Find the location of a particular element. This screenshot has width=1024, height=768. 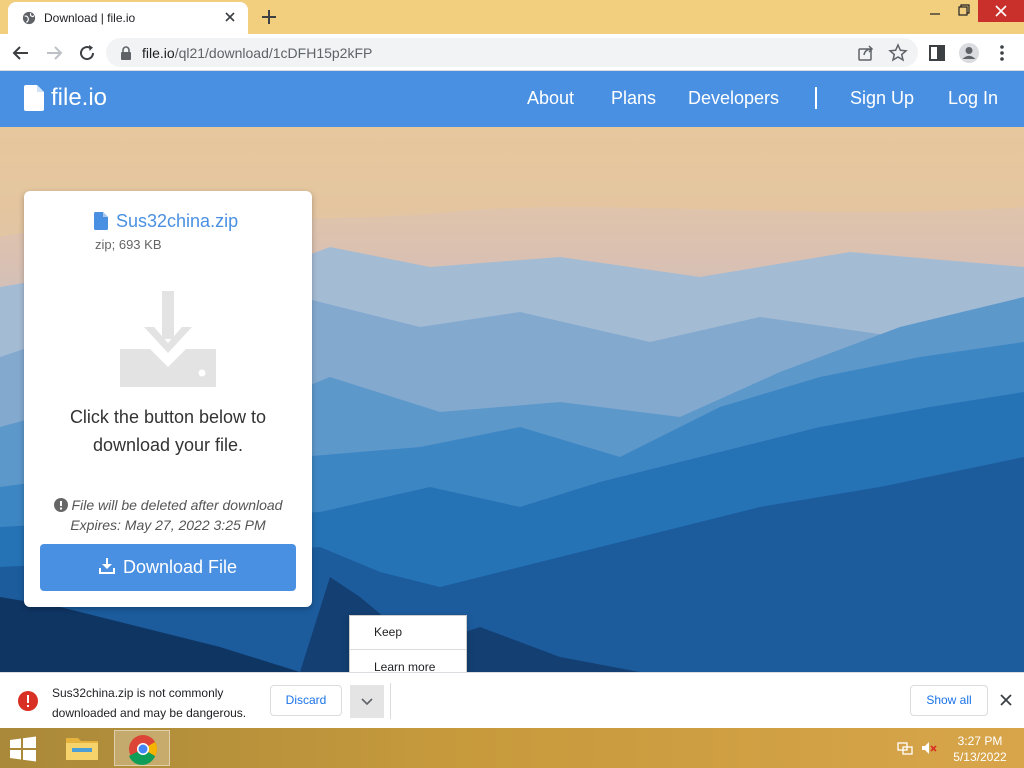

file-logo-icon is located at coordinates (34, 98).